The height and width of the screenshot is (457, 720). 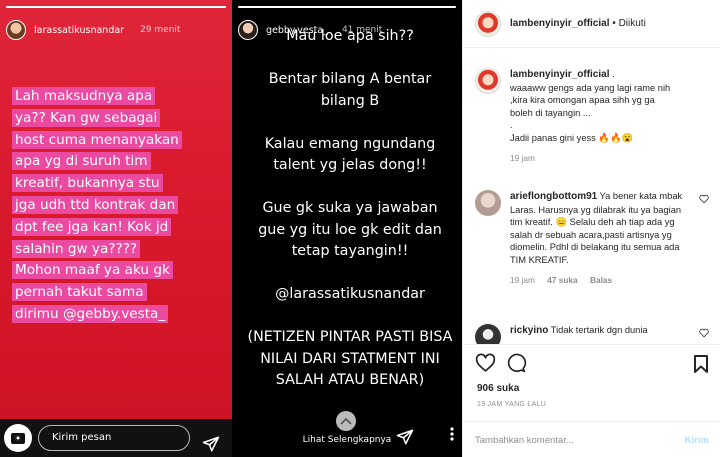 I want to click on comment-text: Tidak tertarik dgn dunia, so click(x=599, y=330).